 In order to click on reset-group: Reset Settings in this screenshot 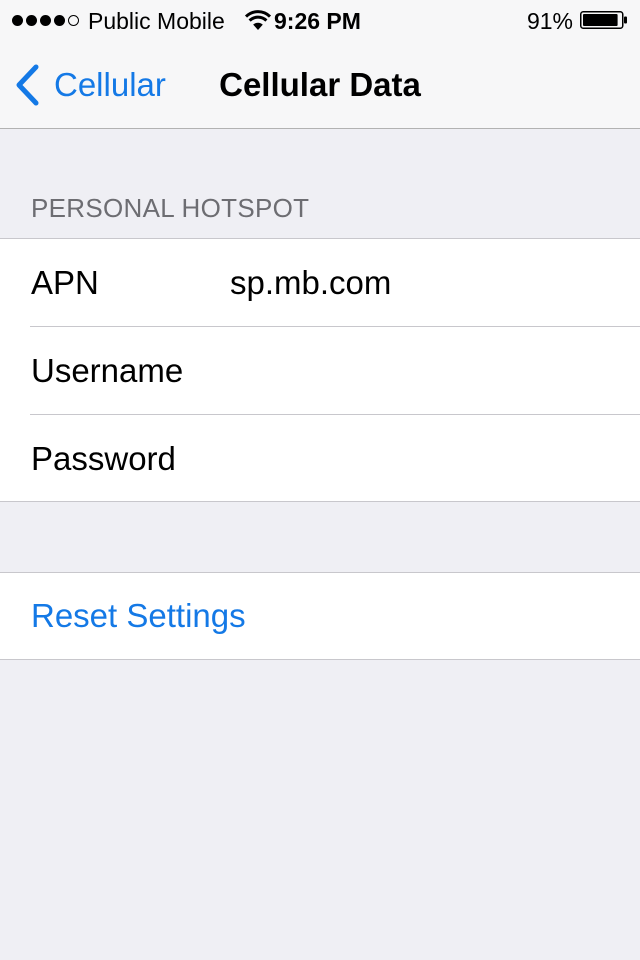, I will do `click(320, 616)`.